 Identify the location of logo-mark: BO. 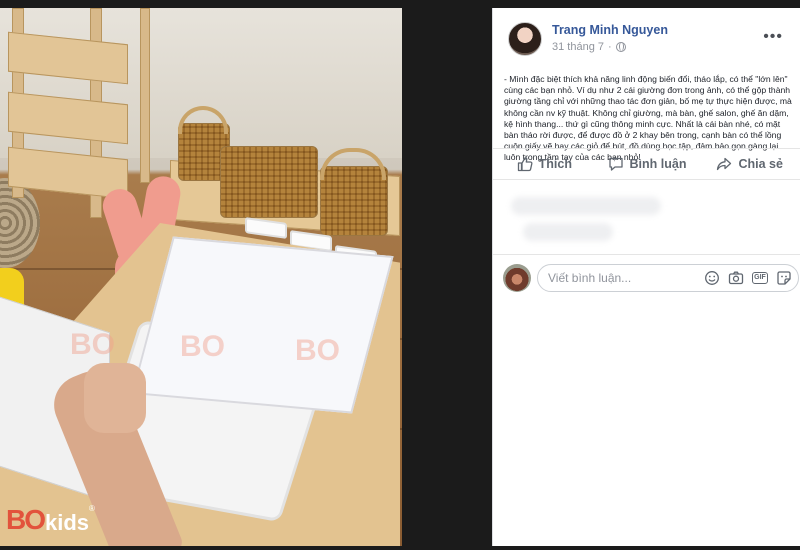
(26, 519).